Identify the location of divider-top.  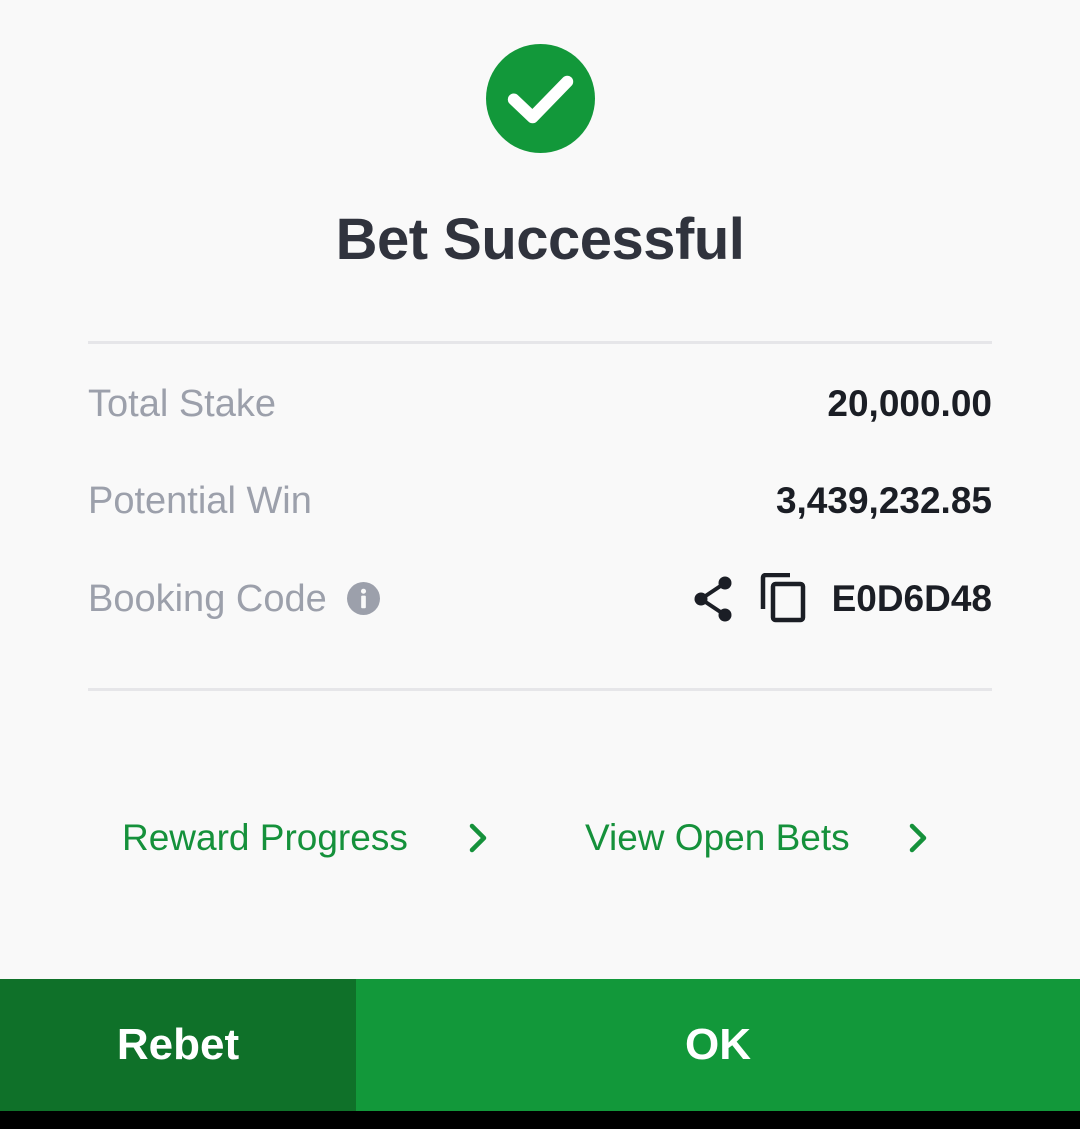
(540, 342).